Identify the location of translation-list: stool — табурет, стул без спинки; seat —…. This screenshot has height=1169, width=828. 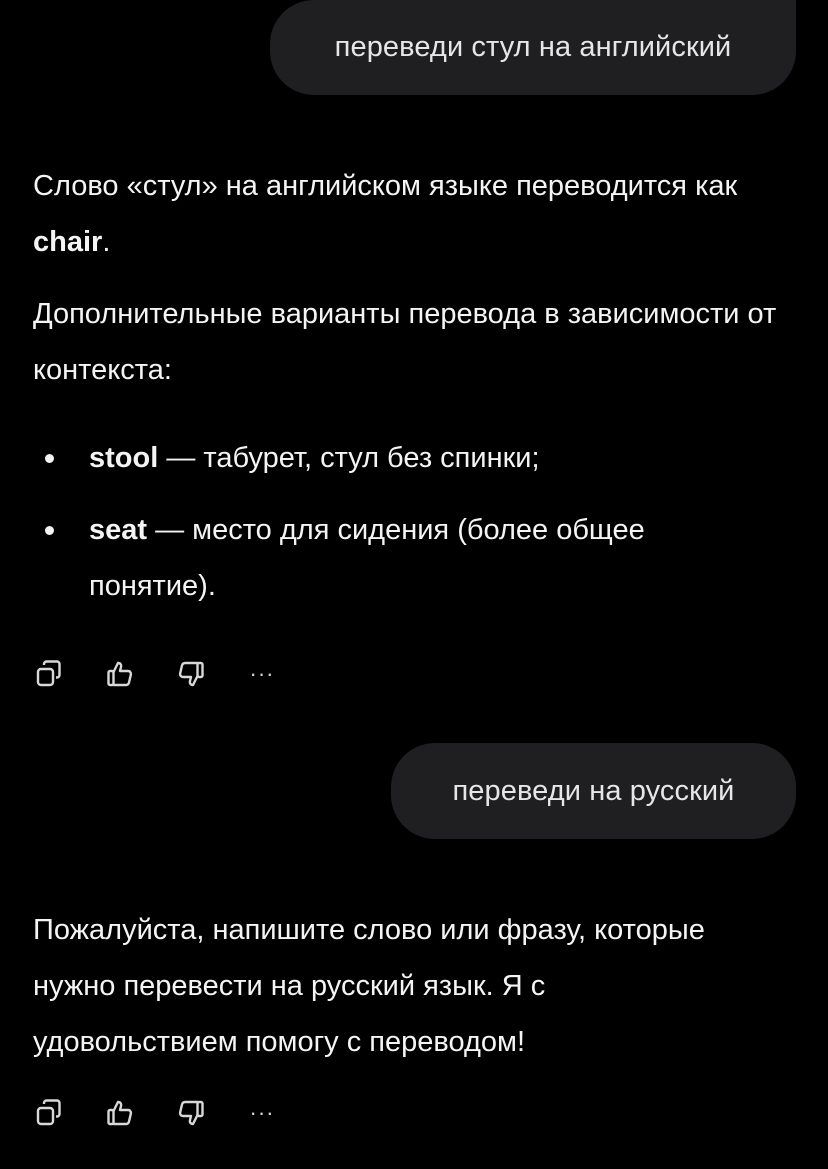
(418, 522).